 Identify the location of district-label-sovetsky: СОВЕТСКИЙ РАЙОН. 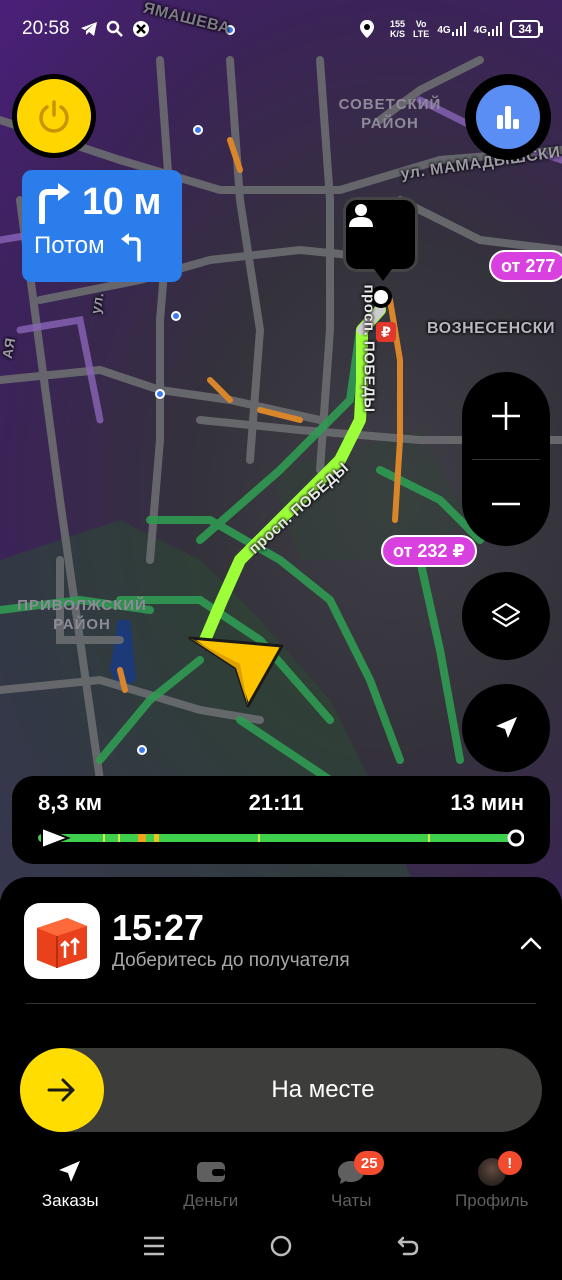
(390, 114).